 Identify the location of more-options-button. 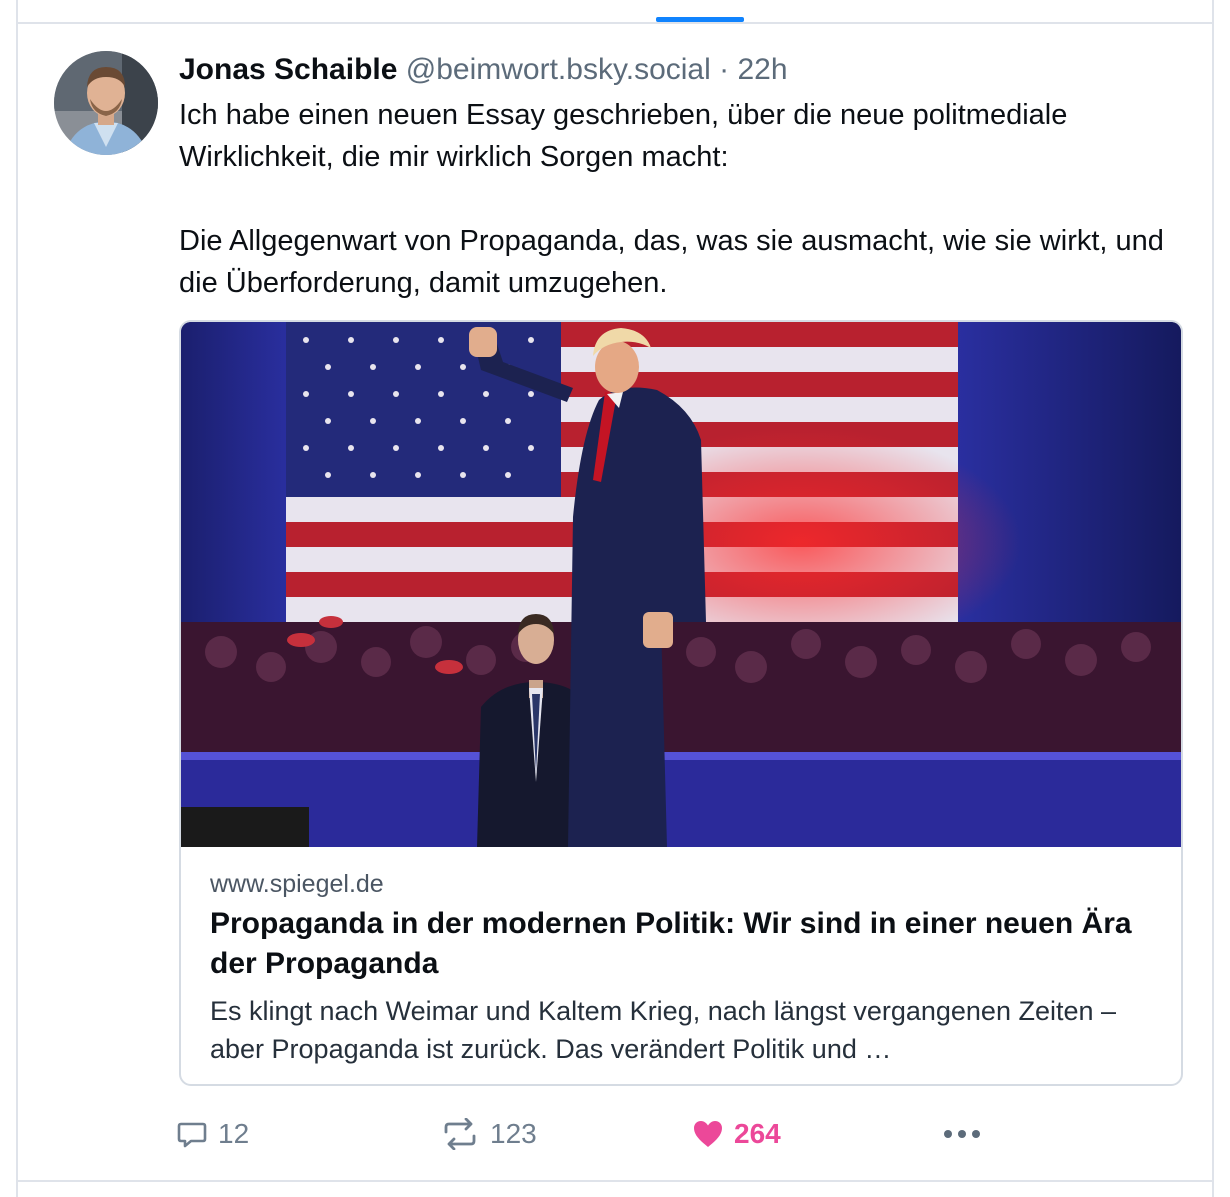
(962, 1134).